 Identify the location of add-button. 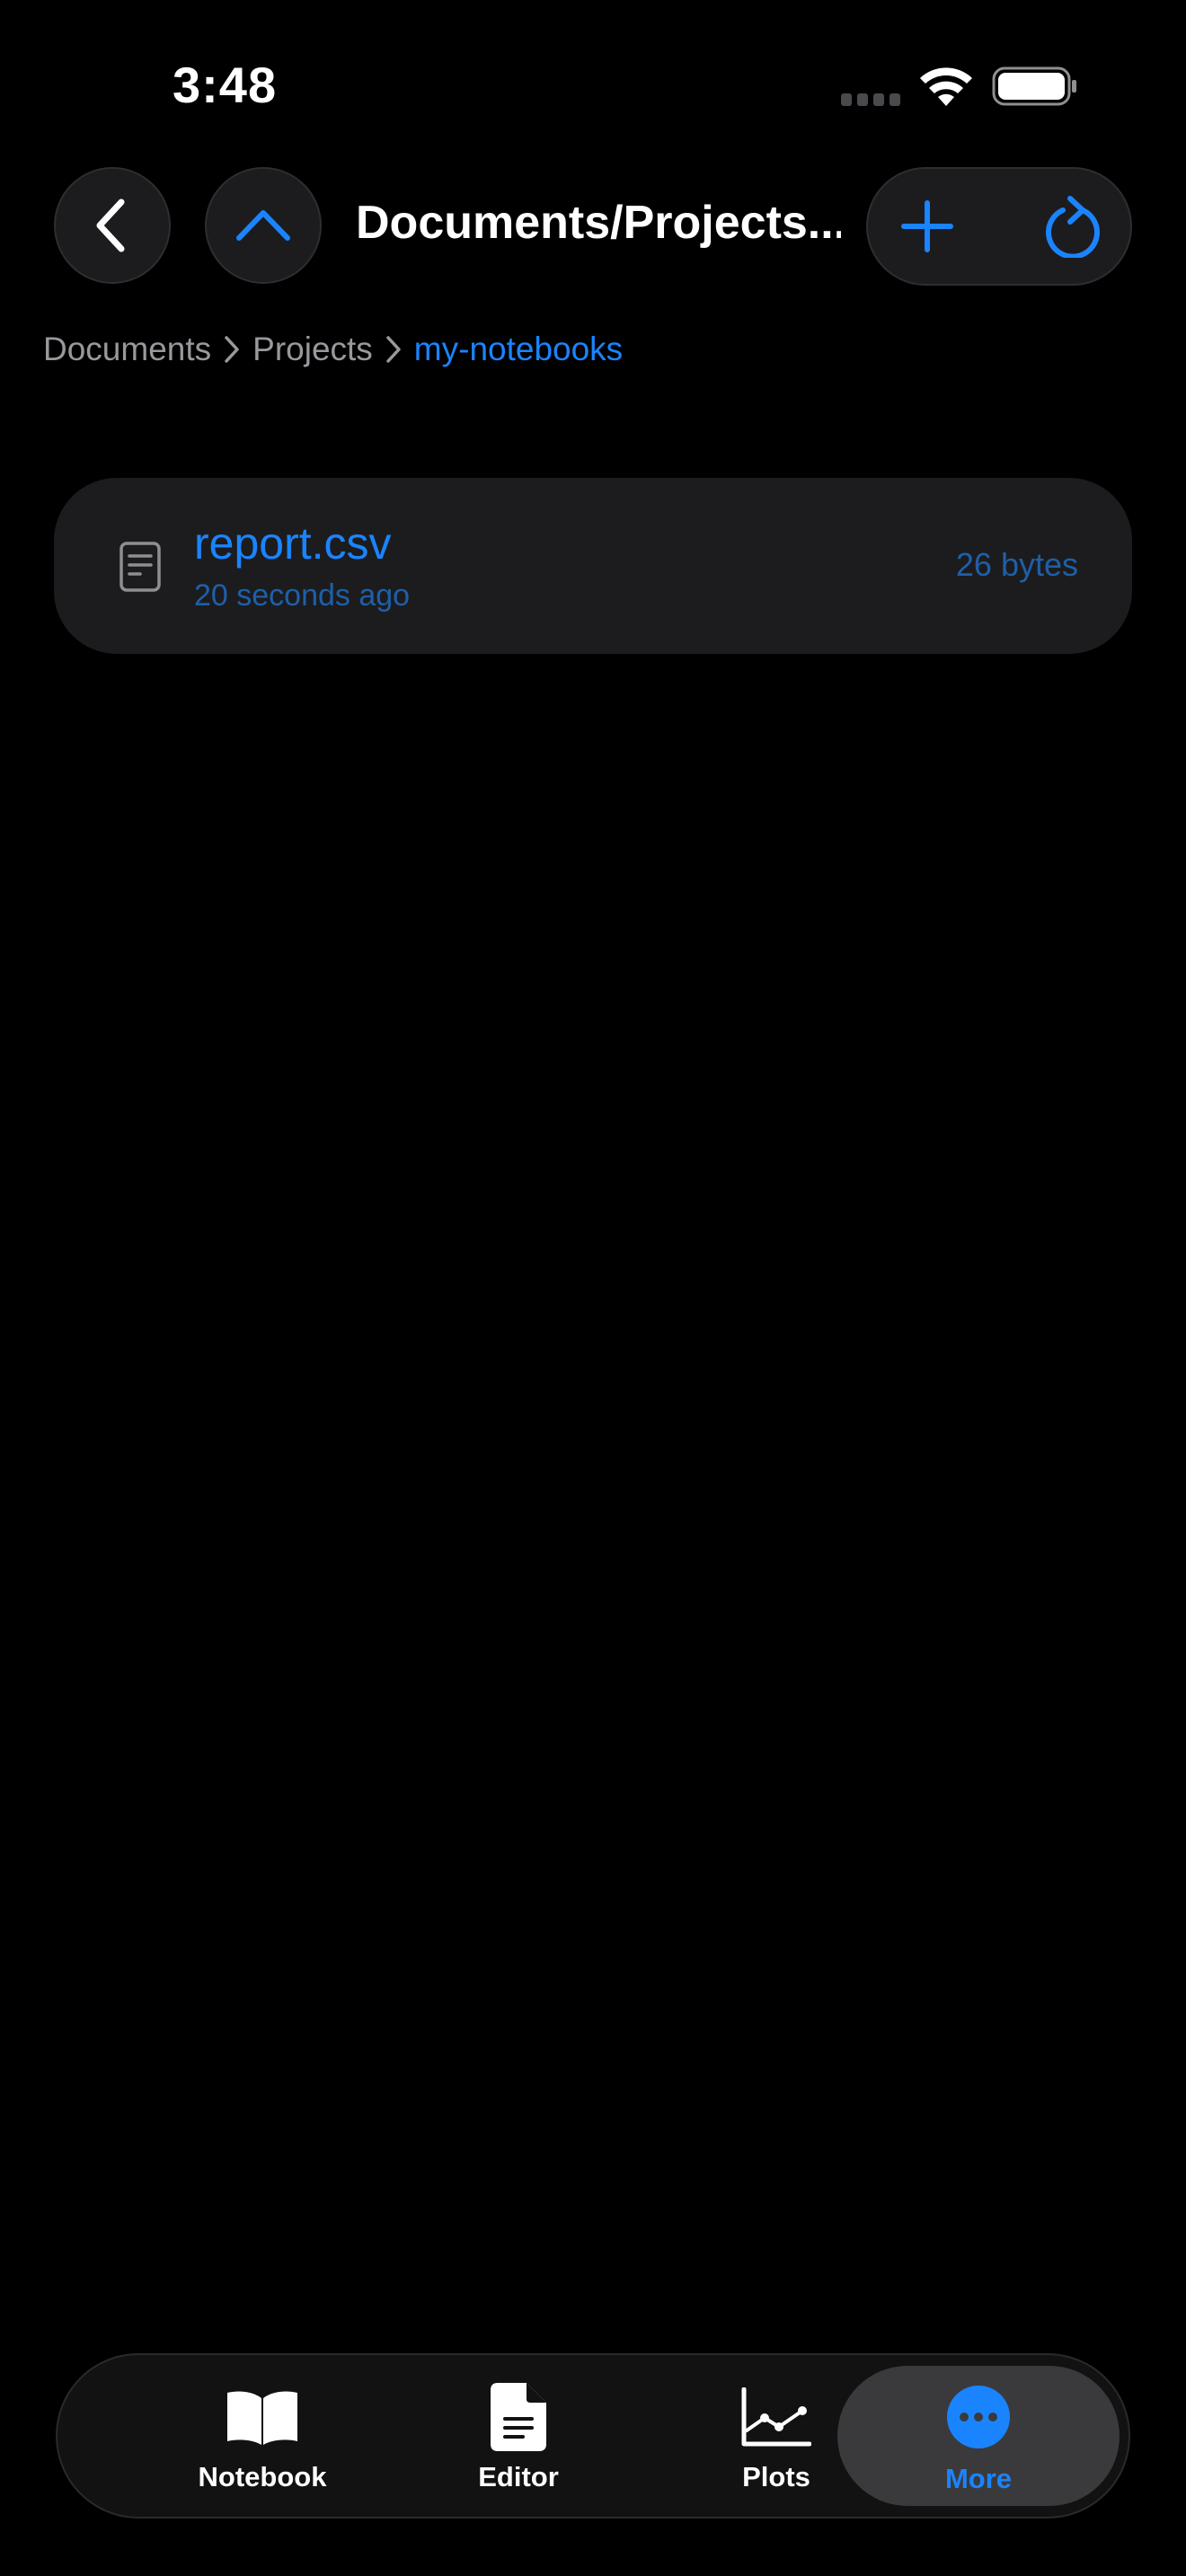
(927, 226).